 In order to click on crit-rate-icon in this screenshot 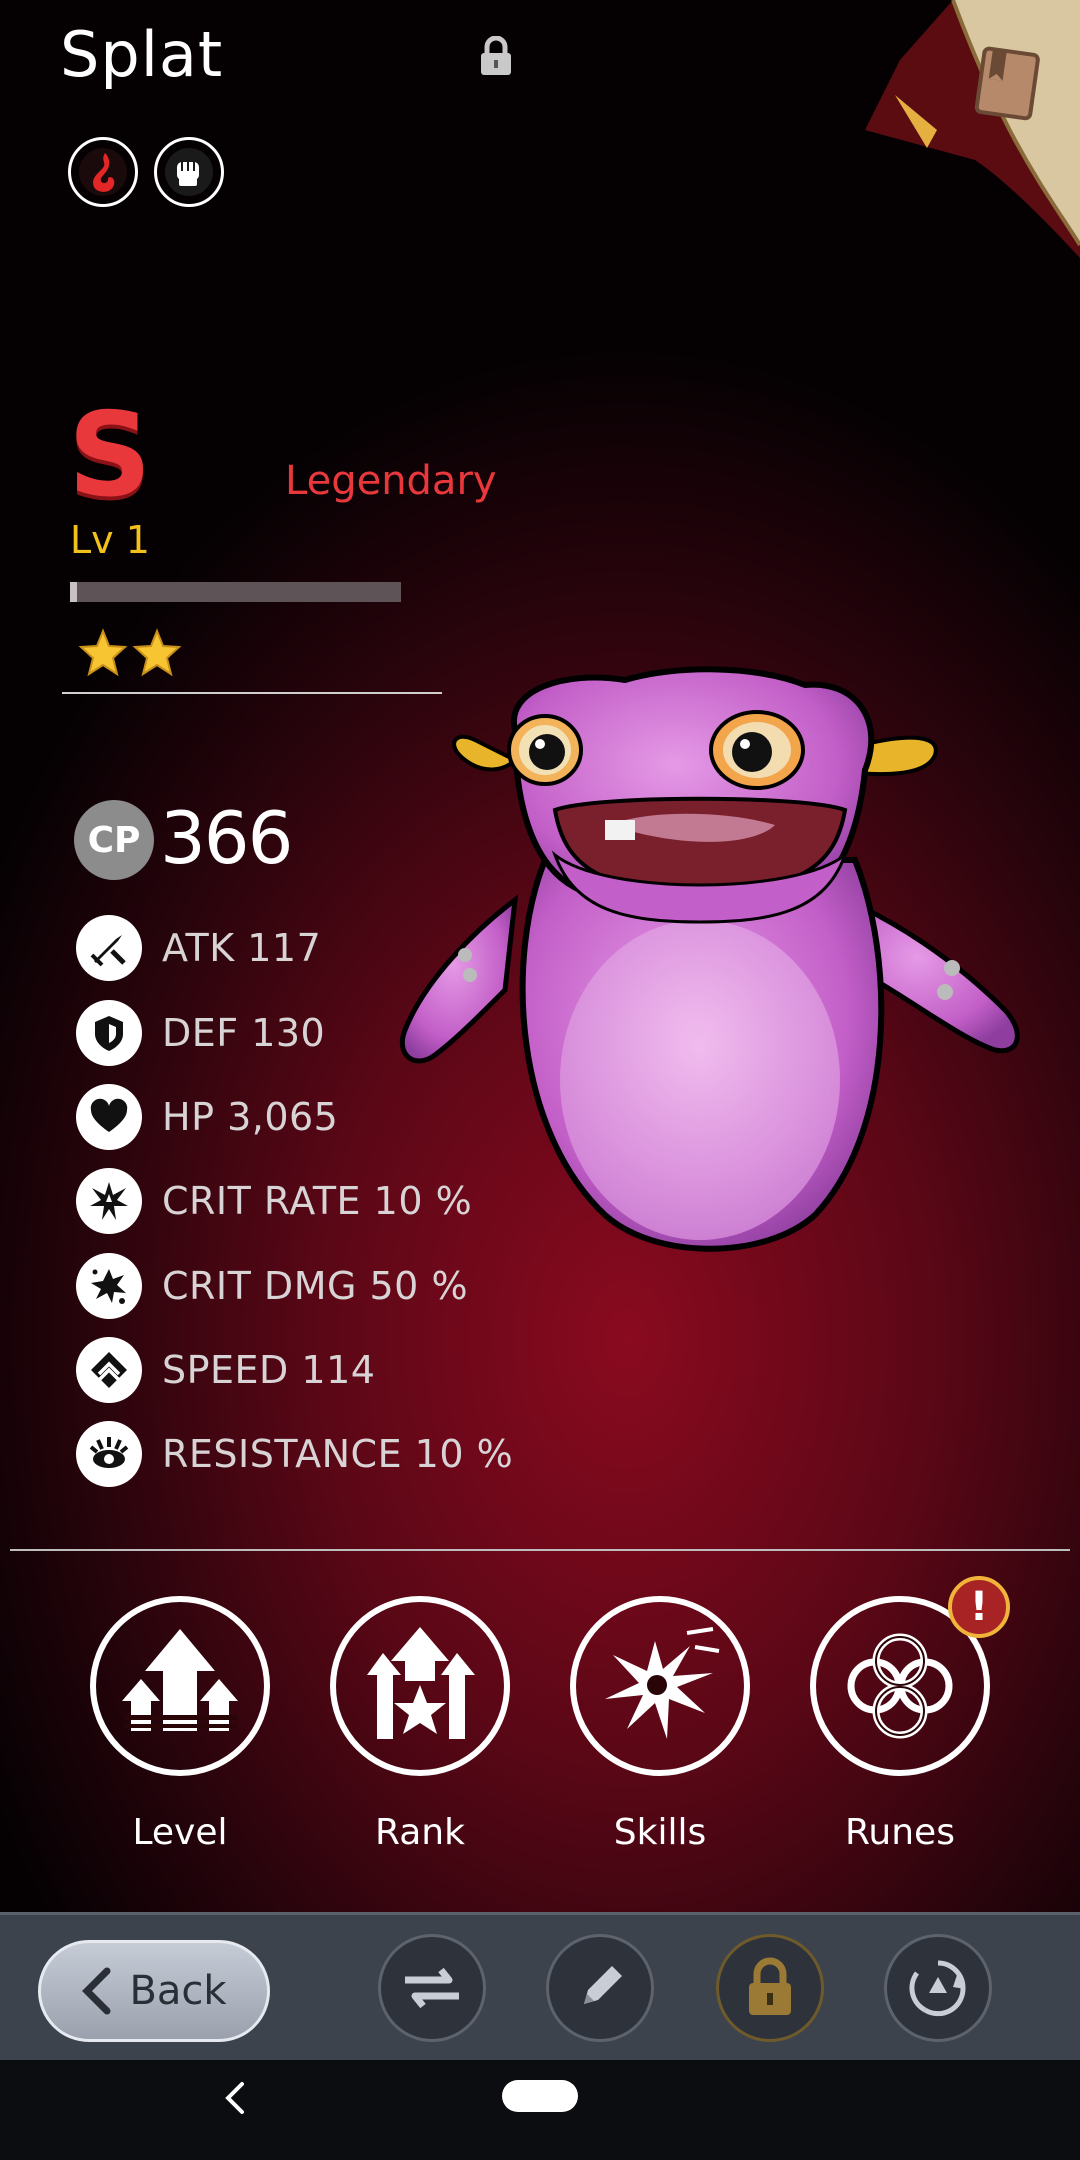, I will do `click(109, 1201)`.